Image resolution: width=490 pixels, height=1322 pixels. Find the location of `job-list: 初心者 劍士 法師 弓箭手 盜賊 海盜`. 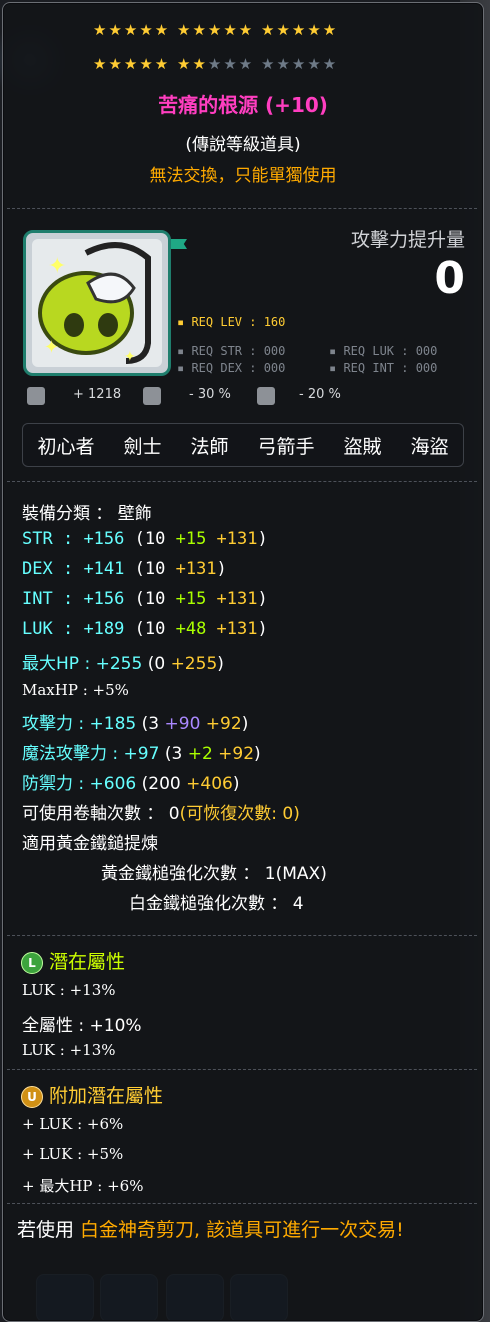

job-list: 初心者 劍士 法師 弓箭手 盜賊 海盜 is located at coordinates (243, 445).